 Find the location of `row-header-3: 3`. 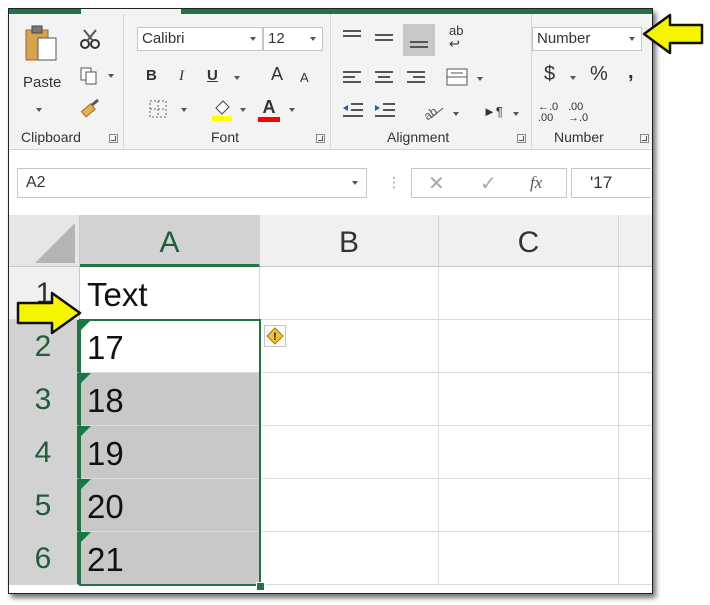

row-header-3: 3 is located at coordinates (44, 399).